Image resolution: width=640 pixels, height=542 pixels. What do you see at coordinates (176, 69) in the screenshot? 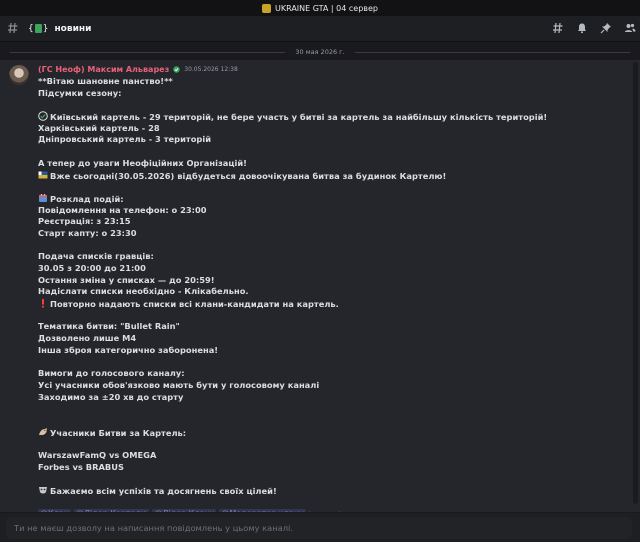
I see `role-badge-icon` at bounding box center [176, 69].